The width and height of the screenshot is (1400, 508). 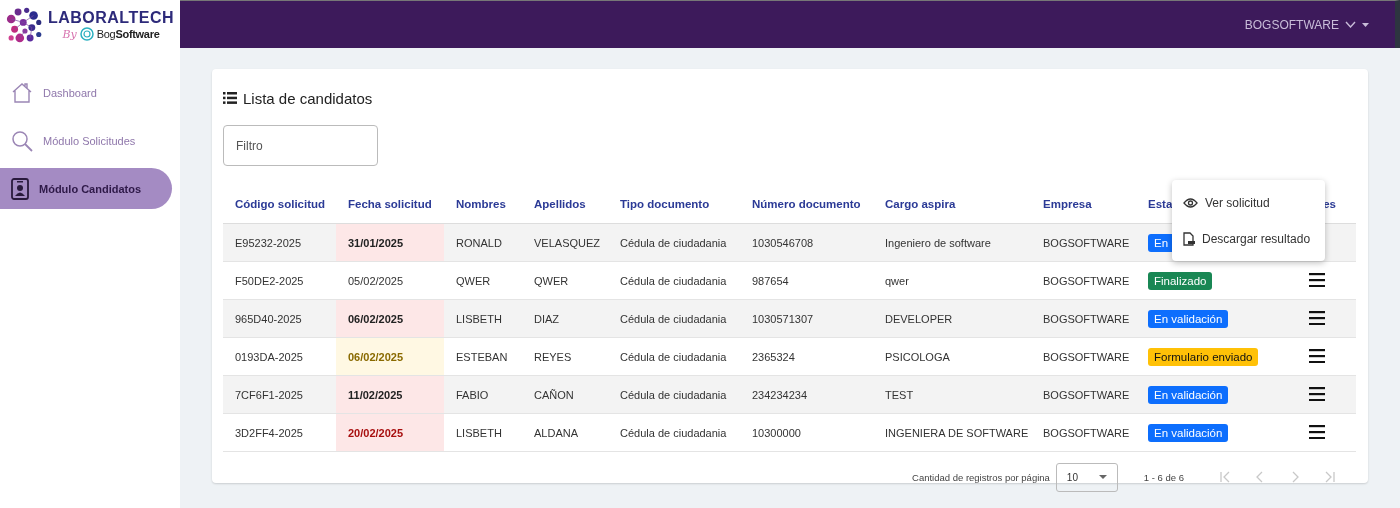 What do you see at coordinates (483, 394) in the screenshot?
I see `table-cell: FABIO` at bounding box center [483, 394].